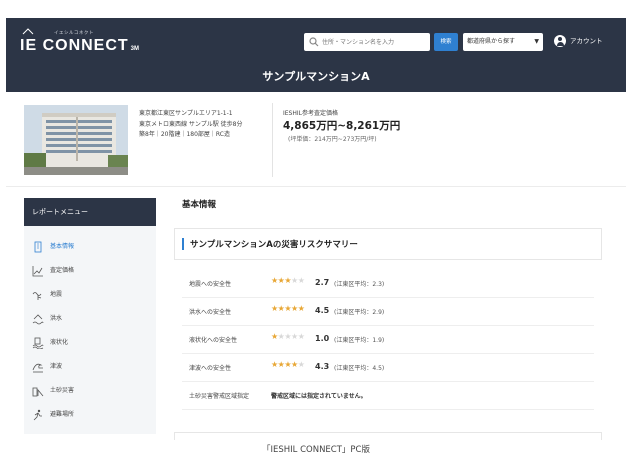 The image size is (632, 474). I want to click on roof-icon, so click(28, 31).